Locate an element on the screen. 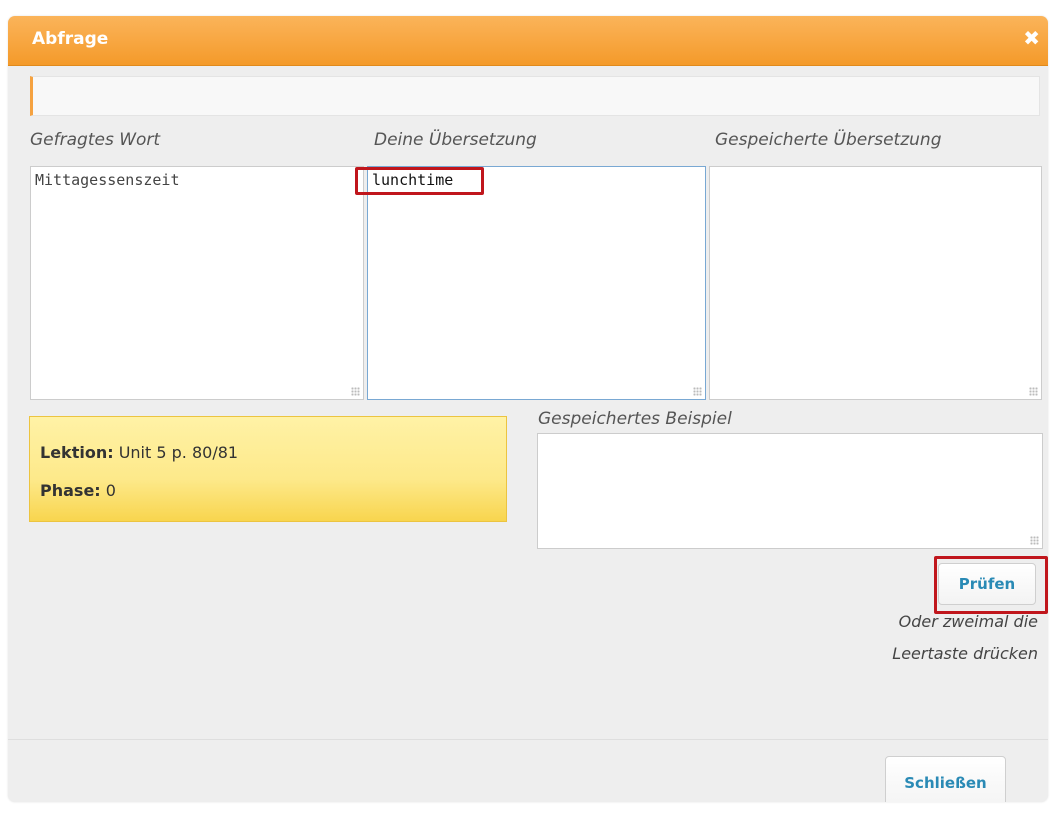  answer-highlight is located at coordinates (419, 181).